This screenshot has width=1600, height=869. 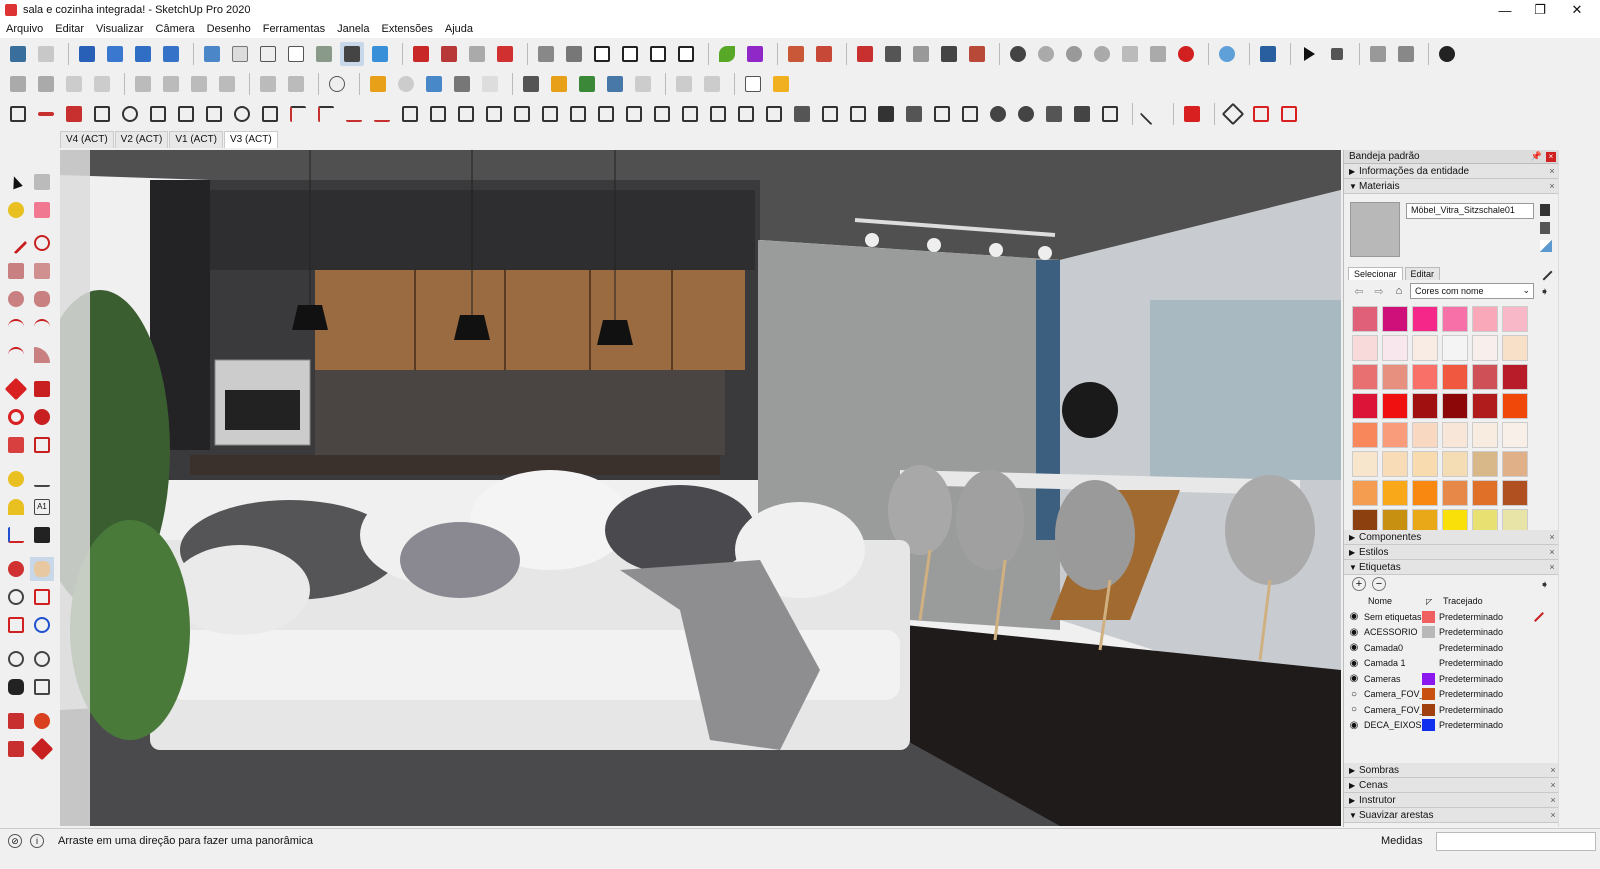 What do you see at coordinates (1447, 54) in the screenshot?
I see `settings-button` at bounding box center [1447, 54].